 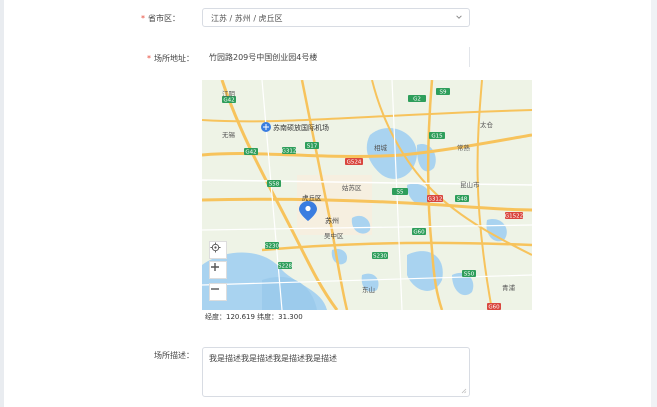 What do you see at coordinates (437, 137) in the screenshot?
I see `road-badge: G15` at bounding box center [437, 137].